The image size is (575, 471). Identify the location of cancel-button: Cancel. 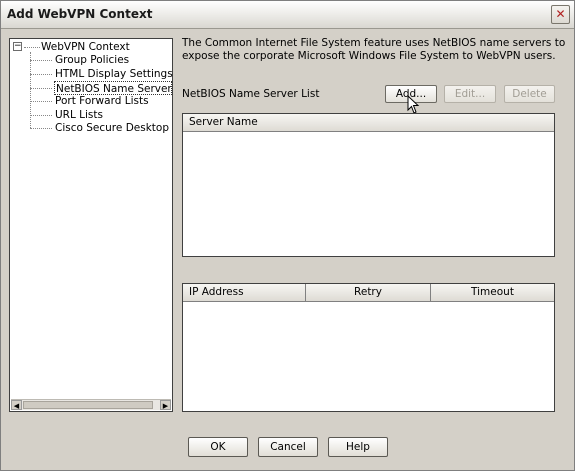
(288, 447).